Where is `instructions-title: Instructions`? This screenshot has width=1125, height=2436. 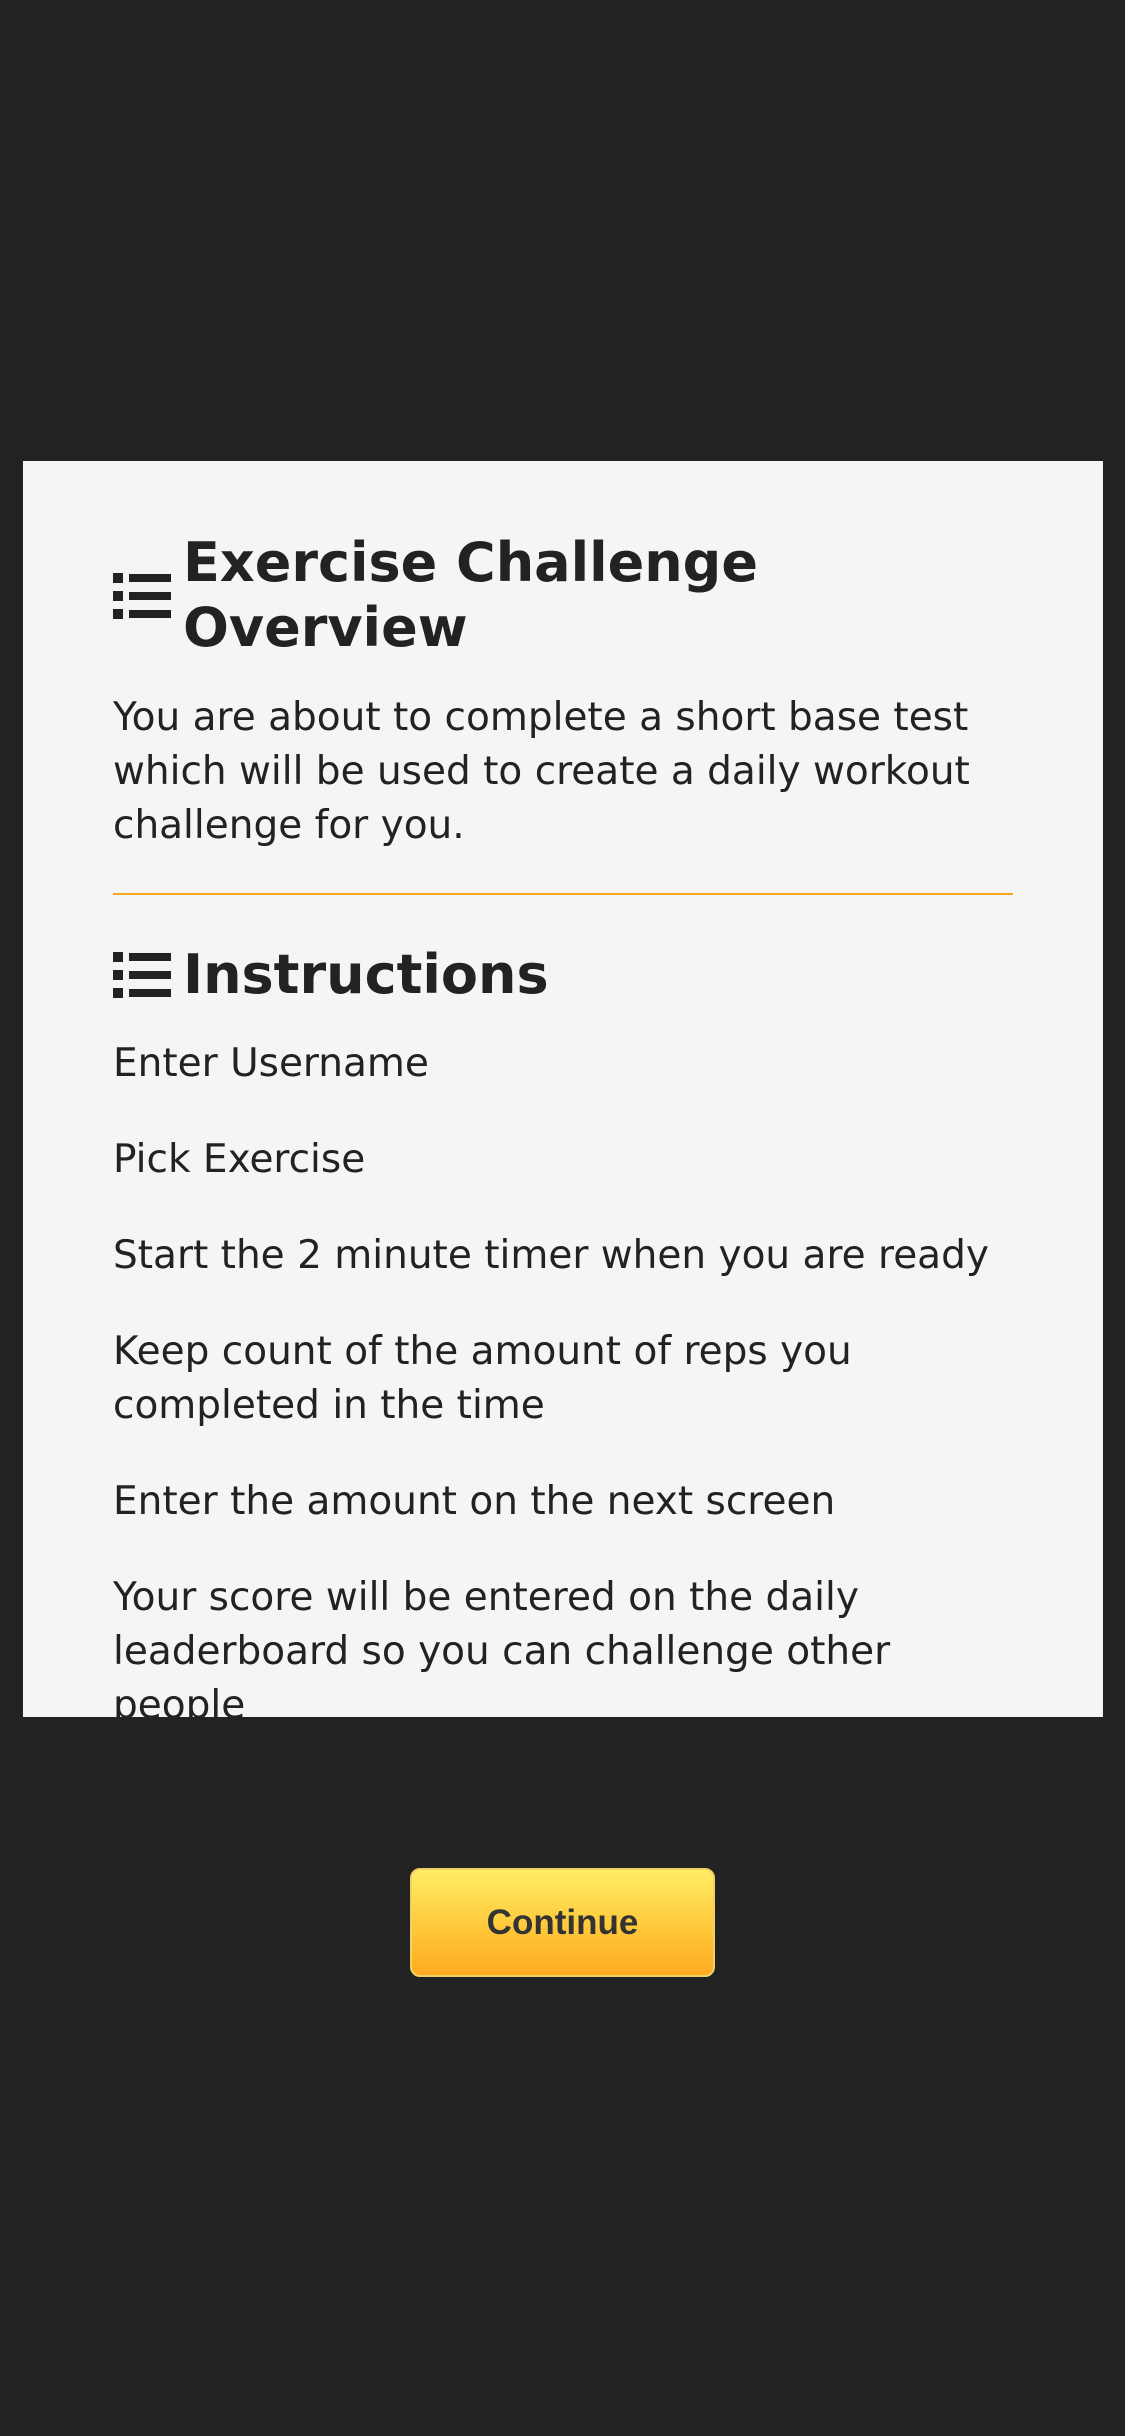
instructions-title: Instructions is located at coordinates (366, 974).